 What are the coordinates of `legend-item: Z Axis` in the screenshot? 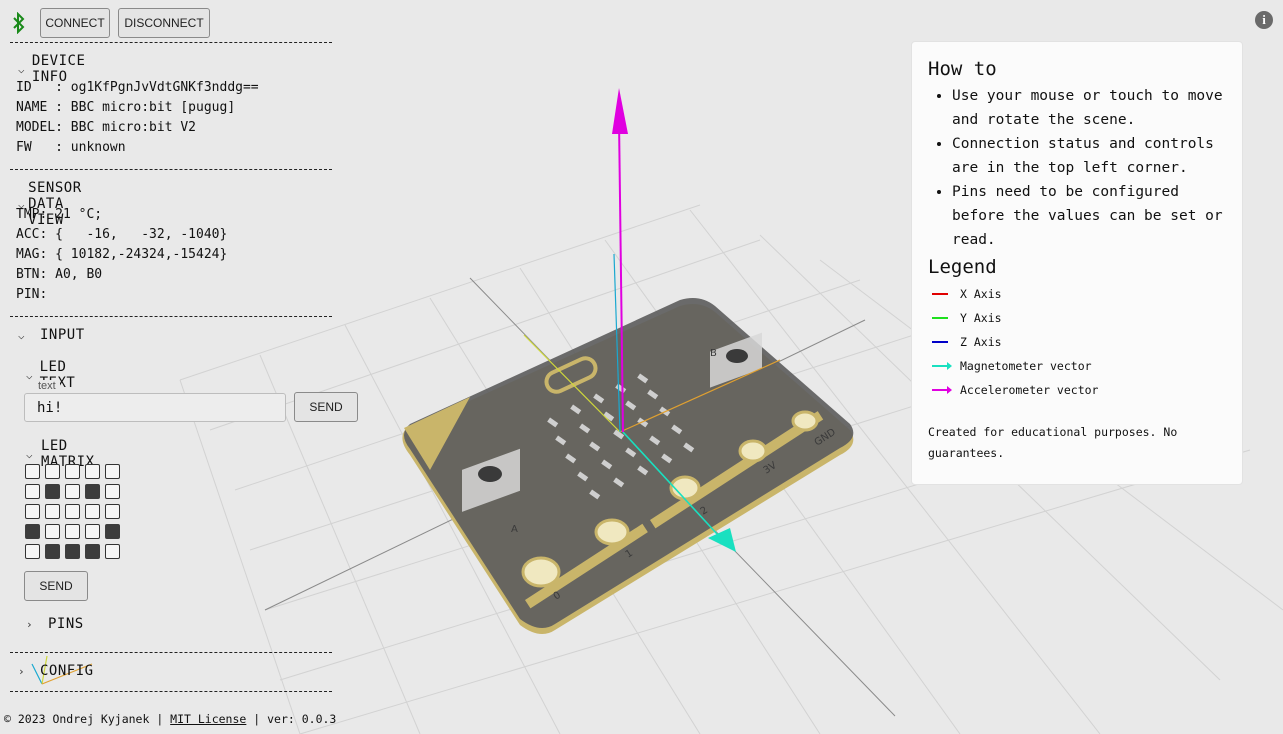 It's located at (1077, 342).